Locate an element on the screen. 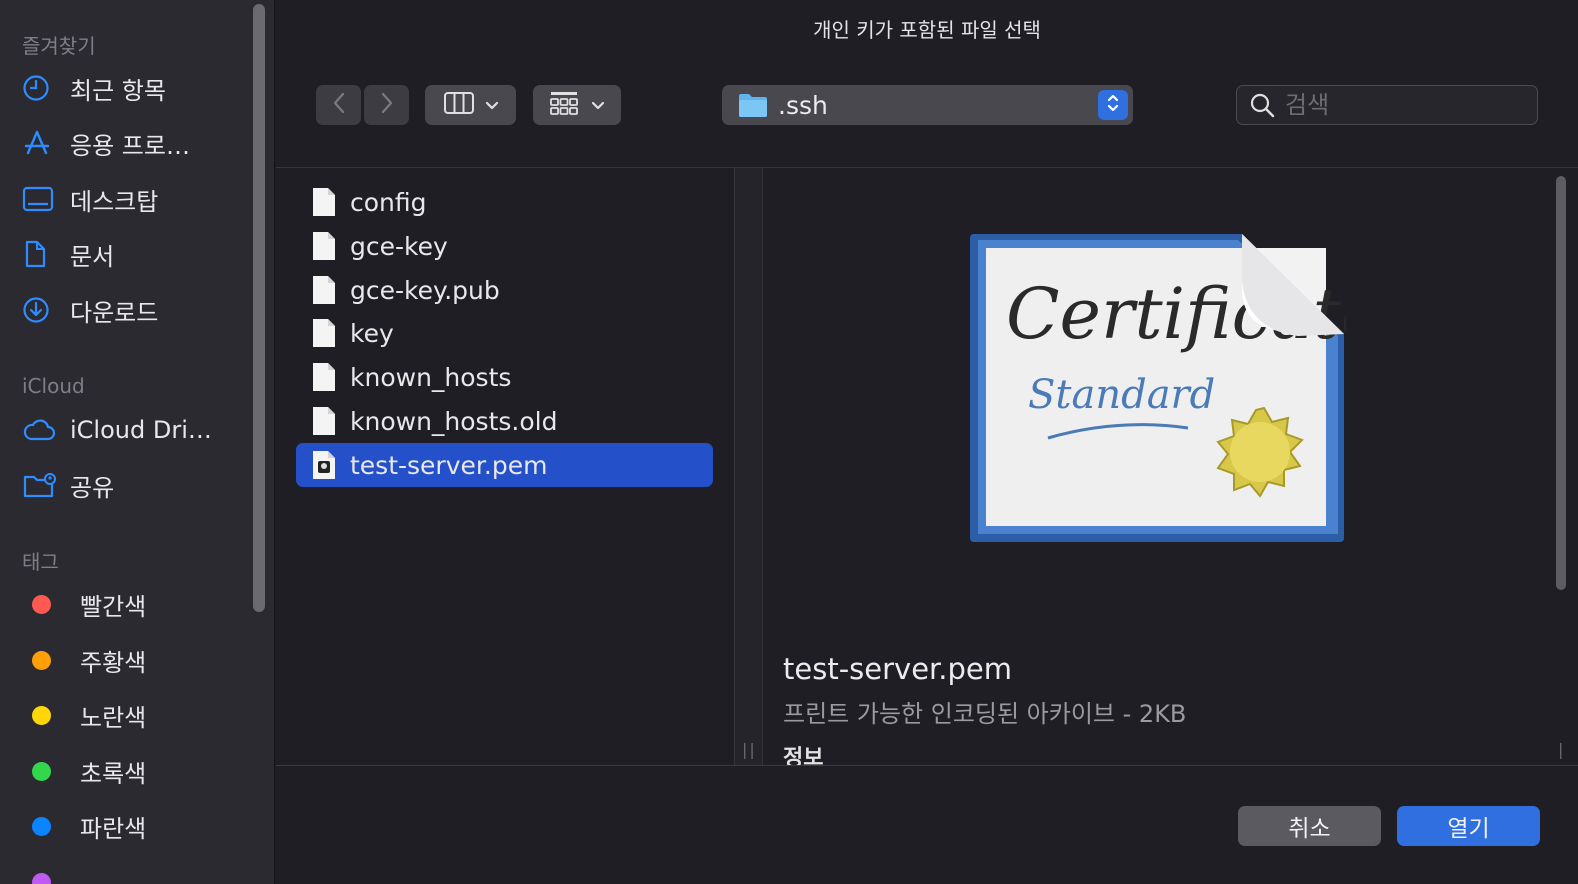  applications-icon is located at coordinates (40, 143).